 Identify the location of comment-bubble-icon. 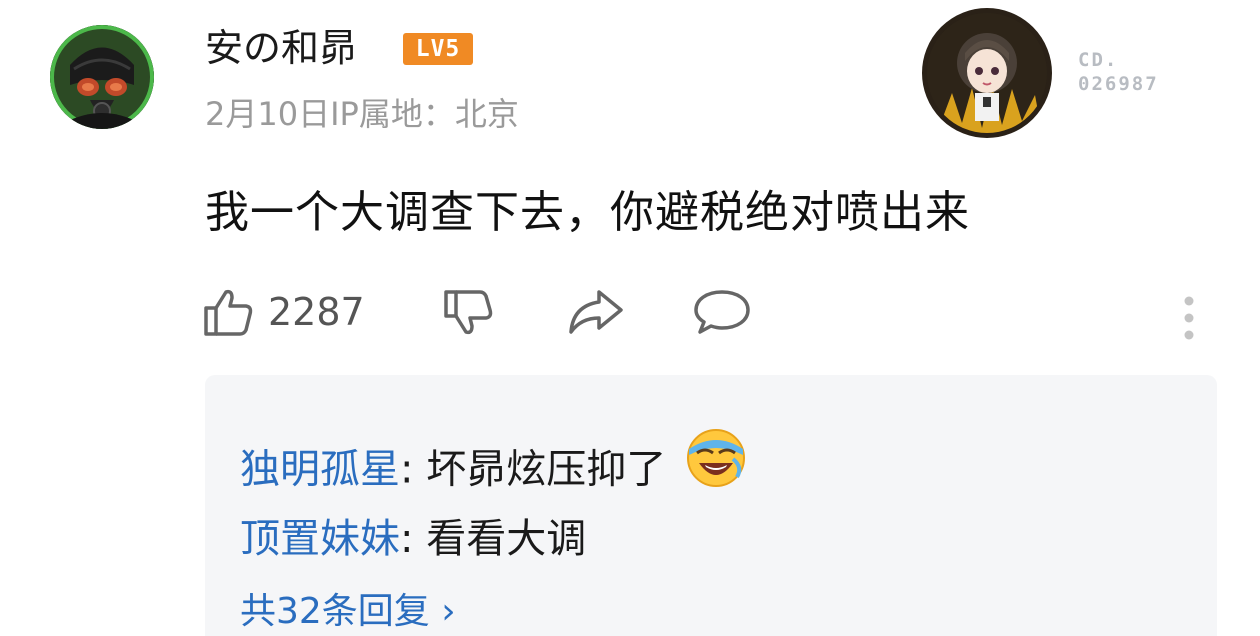
(722, 312).